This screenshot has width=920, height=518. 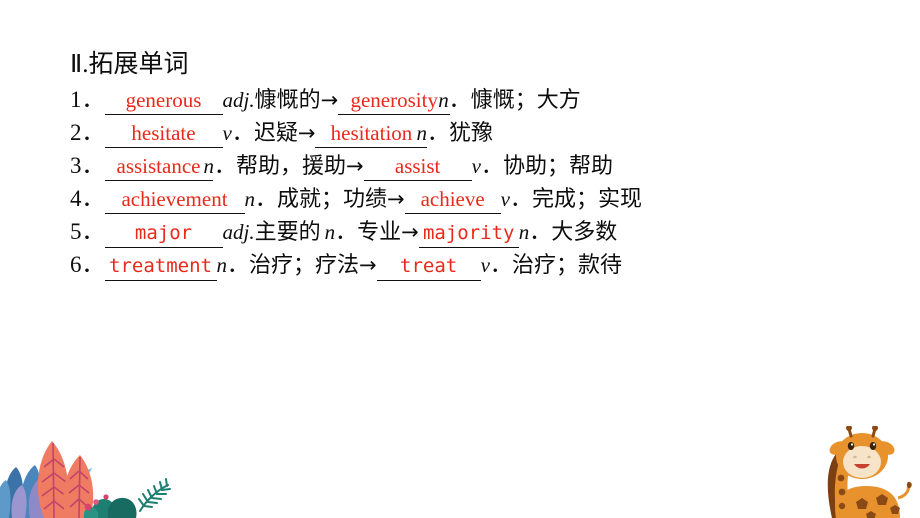 What do you see at coordinates (76, 198) in the screenshot?
I see `item-index-4: 4` at bounding box center [76, 198].